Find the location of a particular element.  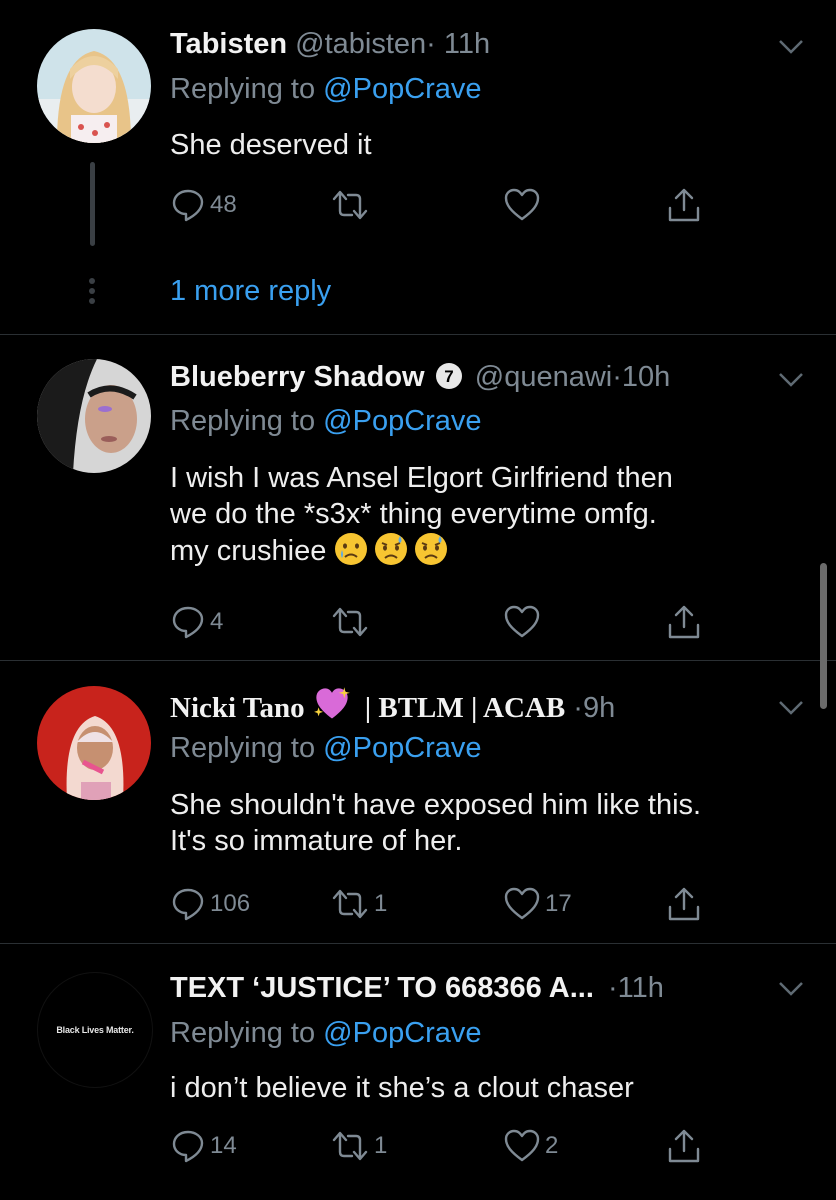

tweet-text-line: we do the *s3x* thing everytime omfg. is located at coordinates (413, 514).